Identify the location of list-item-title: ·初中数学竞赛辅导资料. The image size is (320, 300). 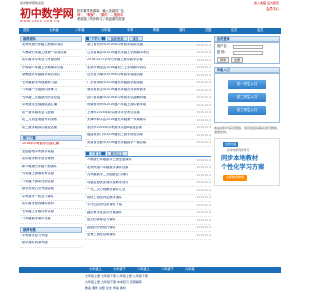
(37, 204).